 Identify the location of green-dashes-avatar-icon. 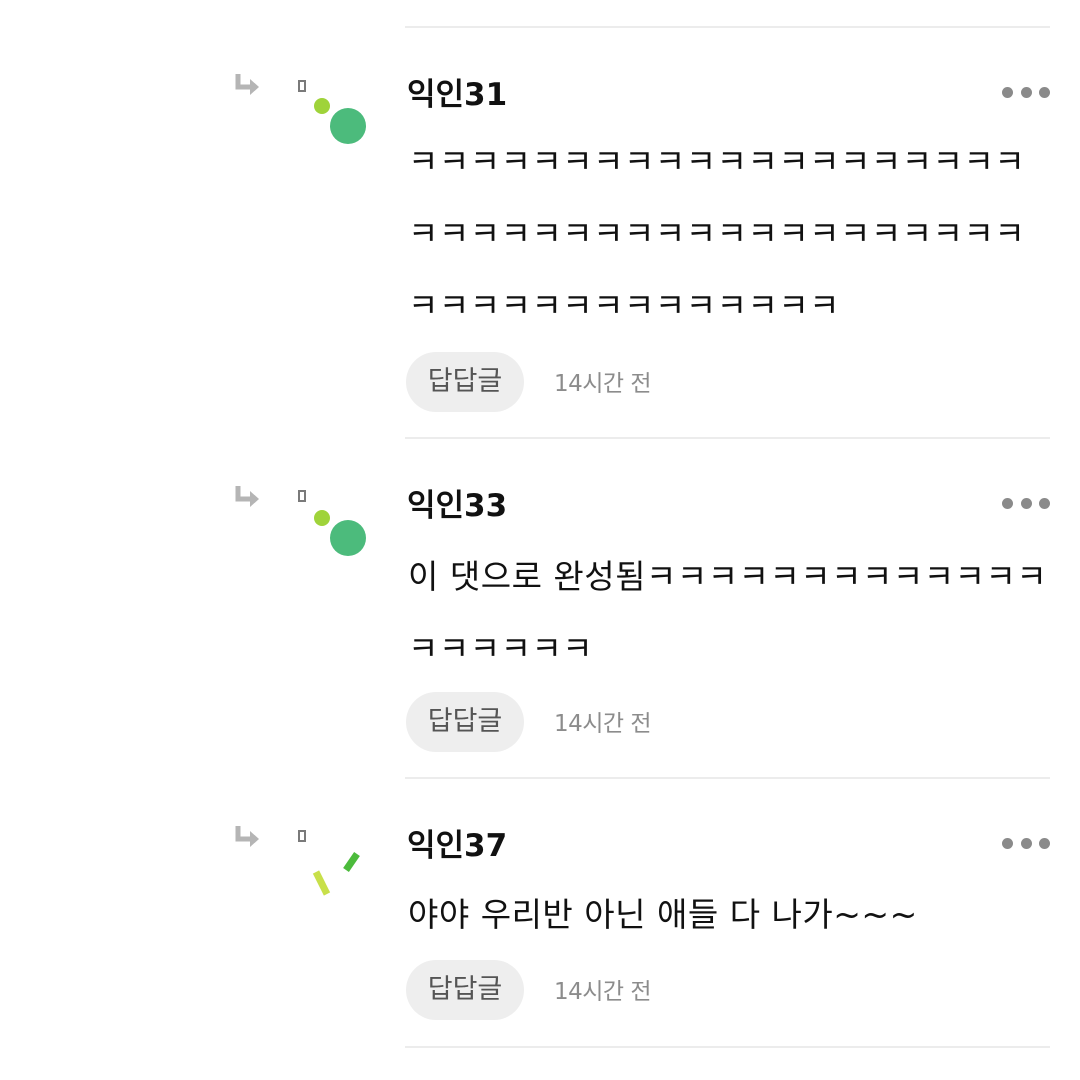
(336, 874).